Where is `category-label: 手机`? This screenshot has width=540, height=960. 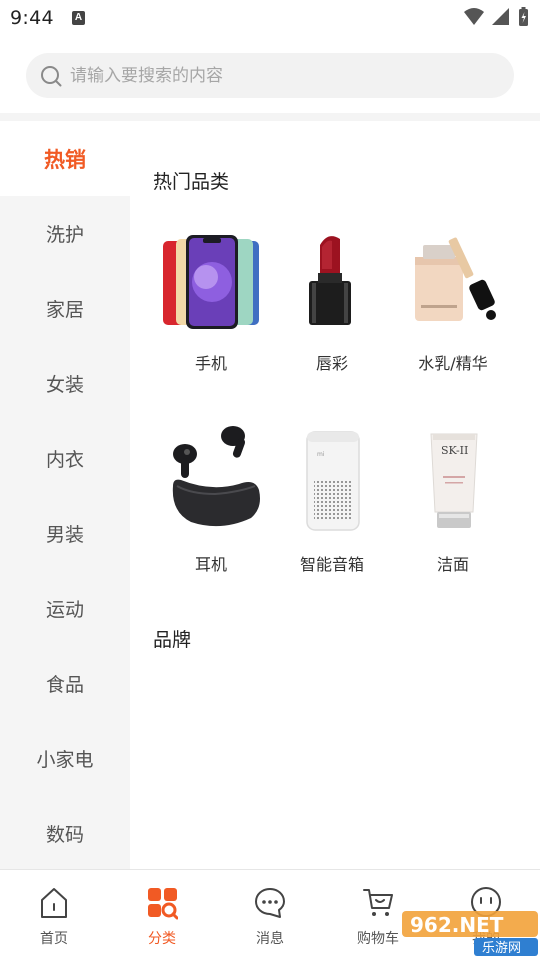
category-label: 手机 is located at coordinates (210, 363).